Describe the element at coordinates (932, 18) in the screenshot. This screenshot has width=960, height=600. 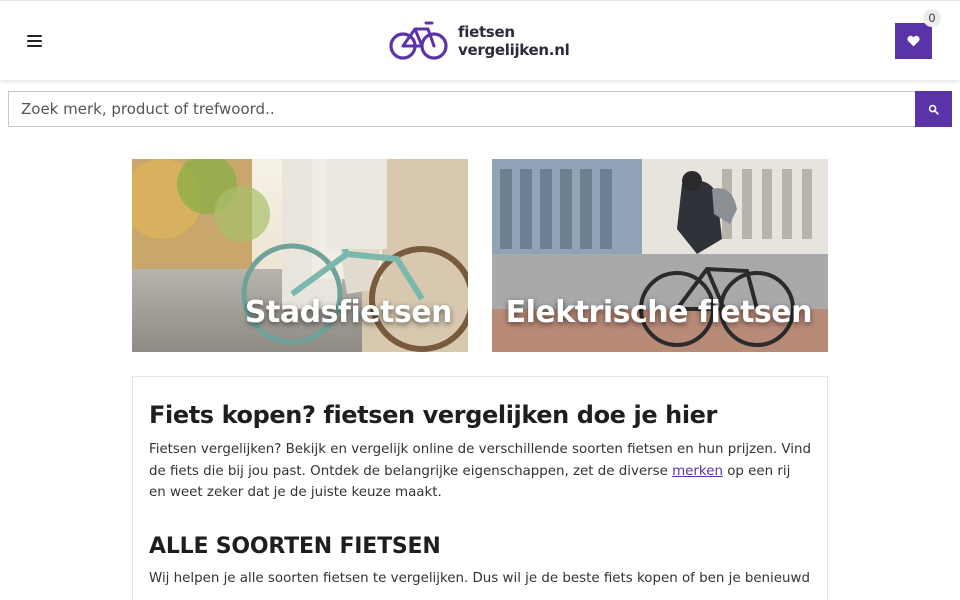
I see `favorites-count-badge: 0` at that location.